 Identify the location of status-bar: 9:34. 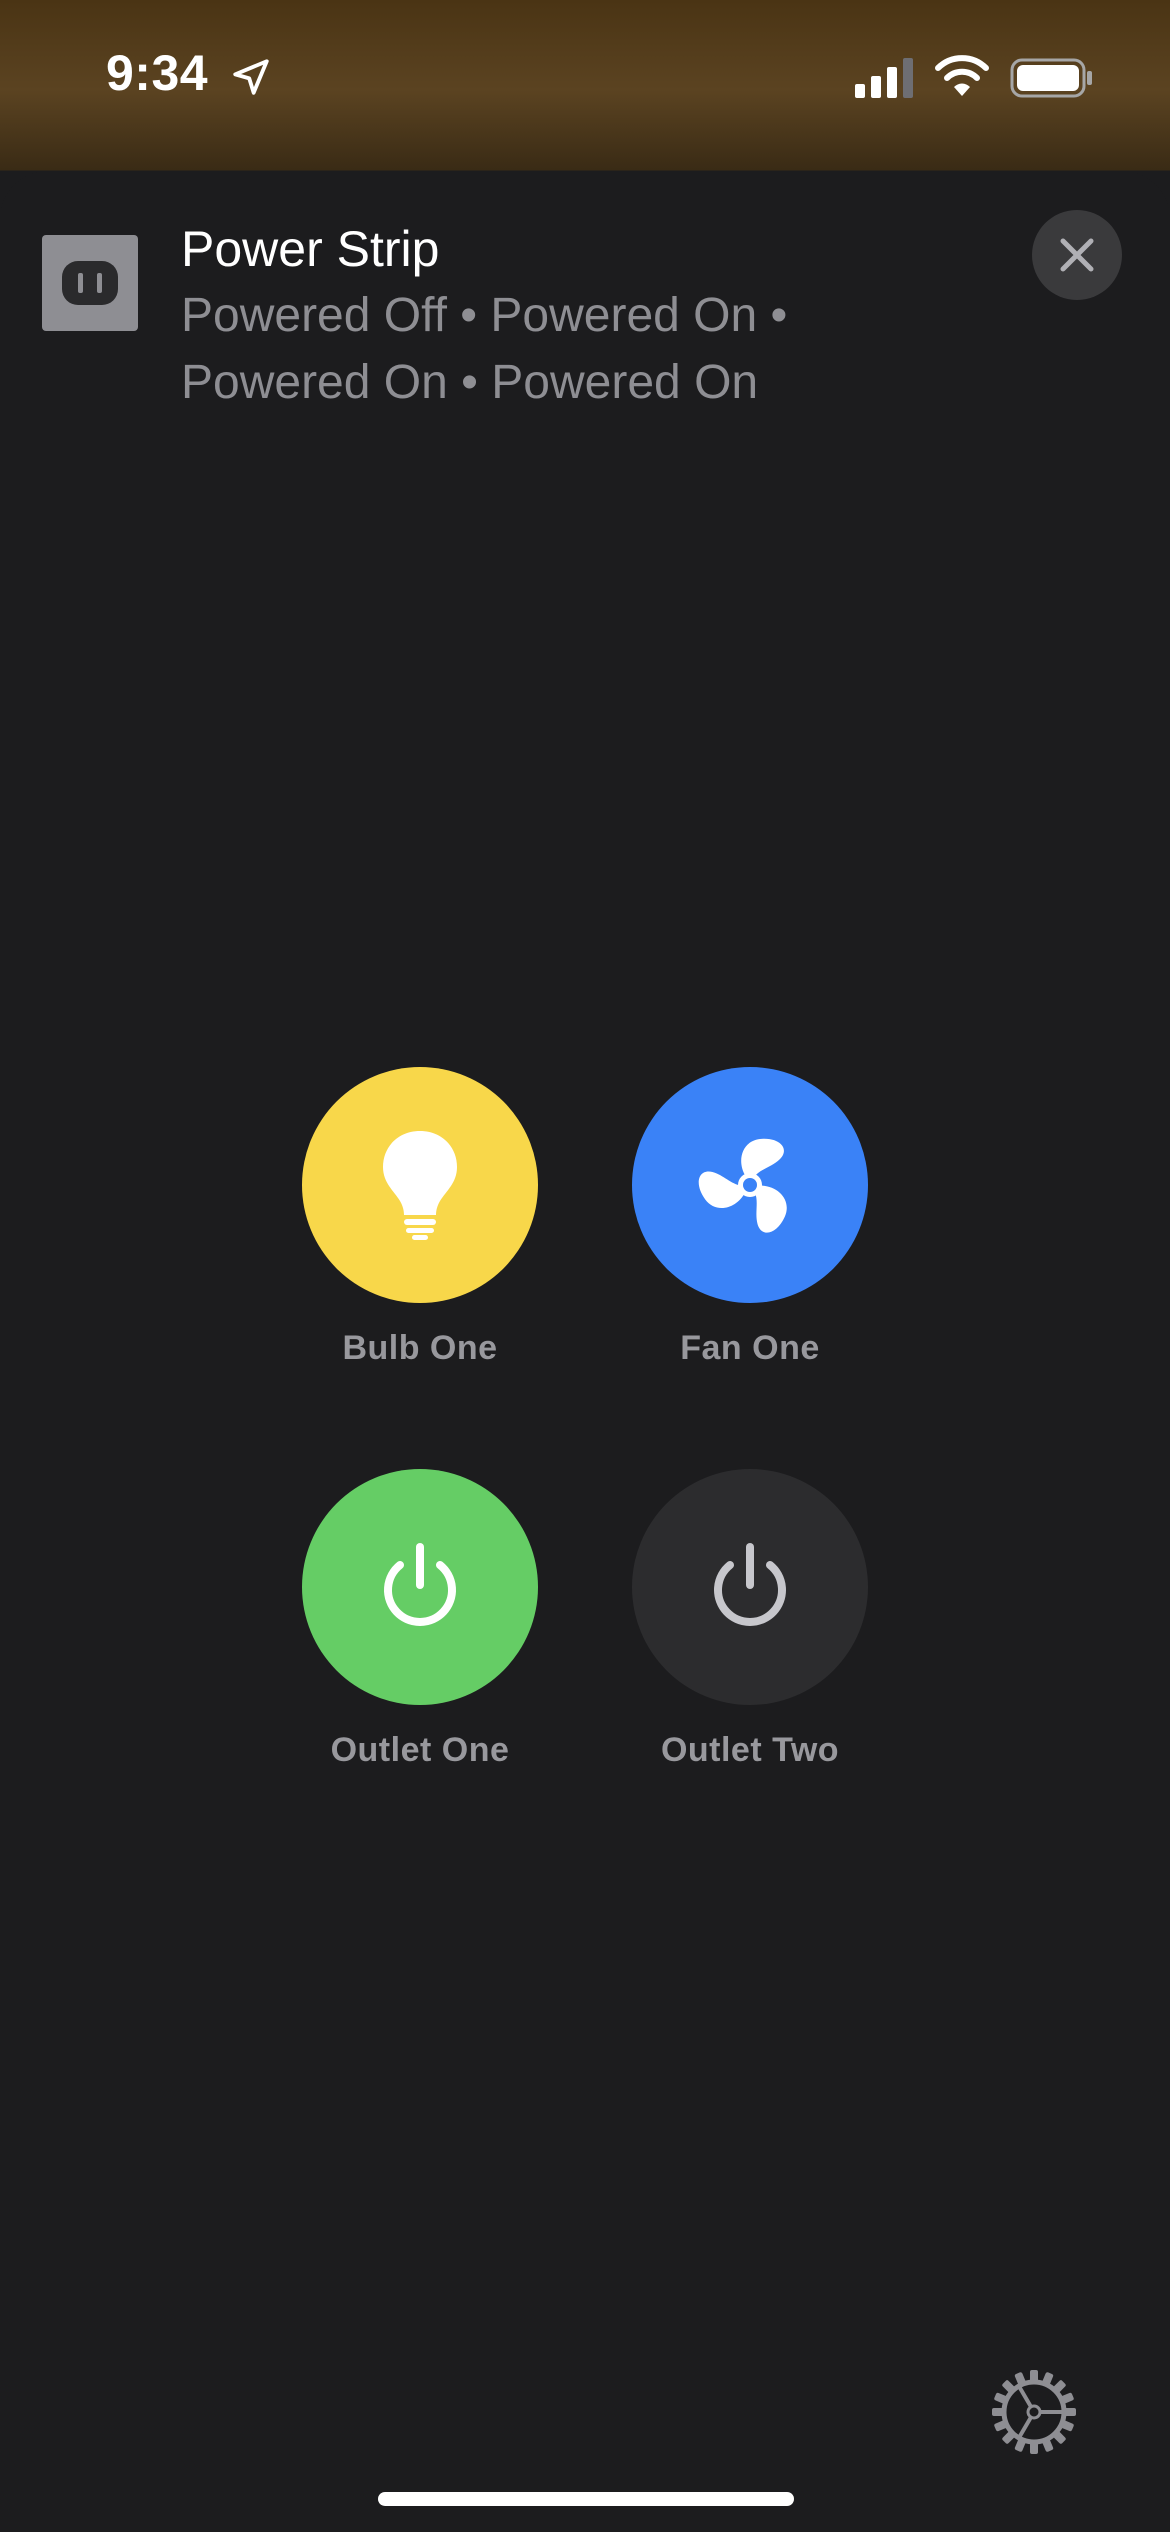
(585, 80).